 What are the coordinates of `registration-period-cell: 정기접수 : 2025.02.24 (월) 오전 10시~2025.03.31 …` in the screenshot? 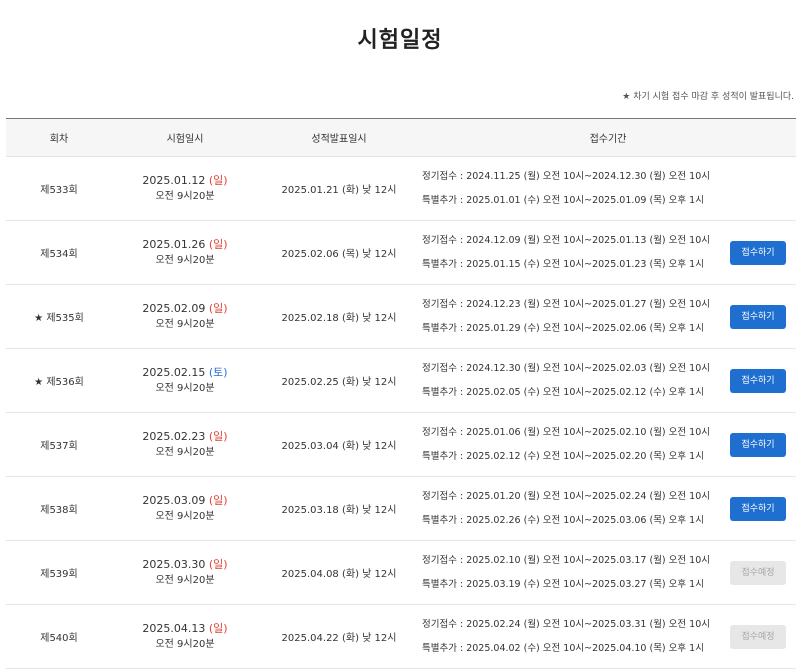 It's located at (570, 636).